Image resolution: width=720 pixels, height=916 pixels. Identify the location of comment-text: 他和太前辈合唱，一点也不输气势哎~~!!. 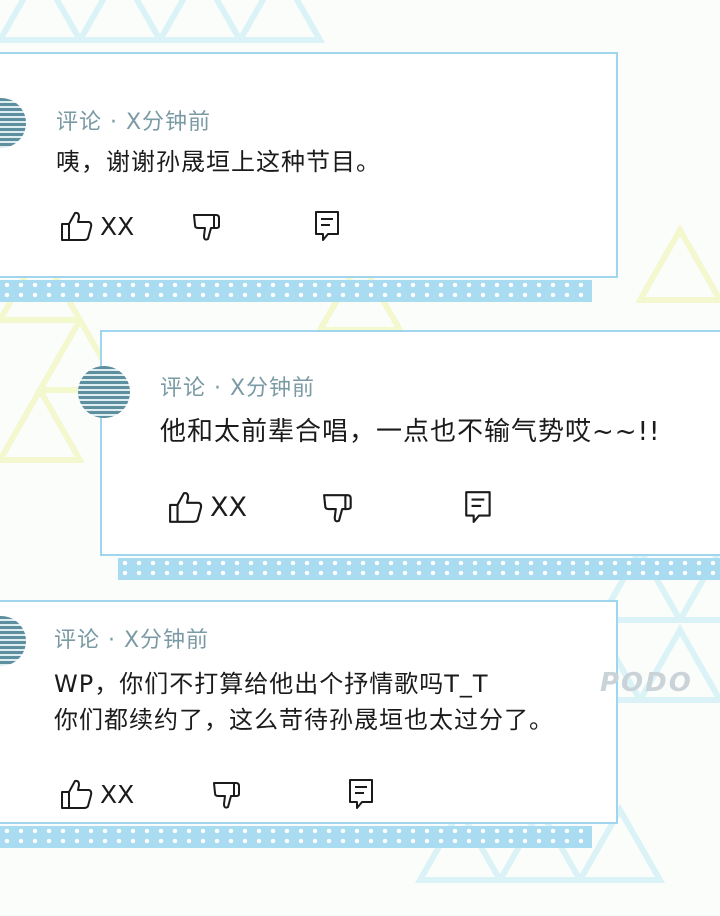
(410, 432).